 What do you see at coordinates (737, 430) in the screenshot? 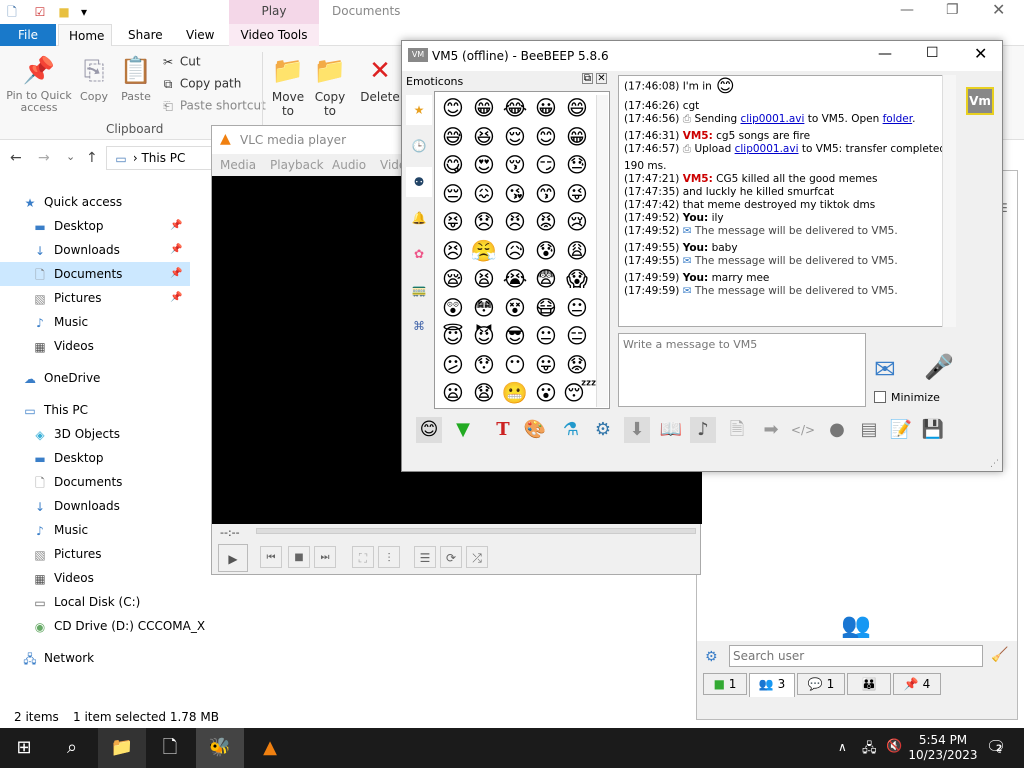
I see `save-chat-icon: 🗎` at bounding box center [737, 430].